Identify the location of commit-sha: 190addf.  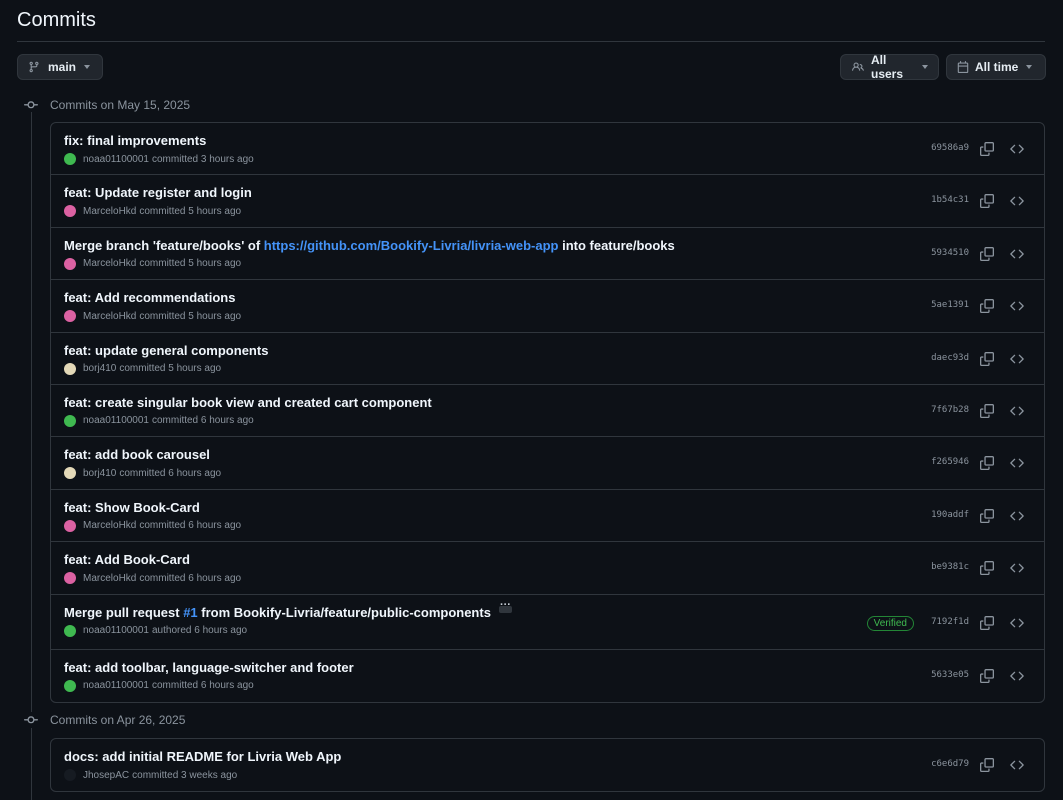
(950, 515).